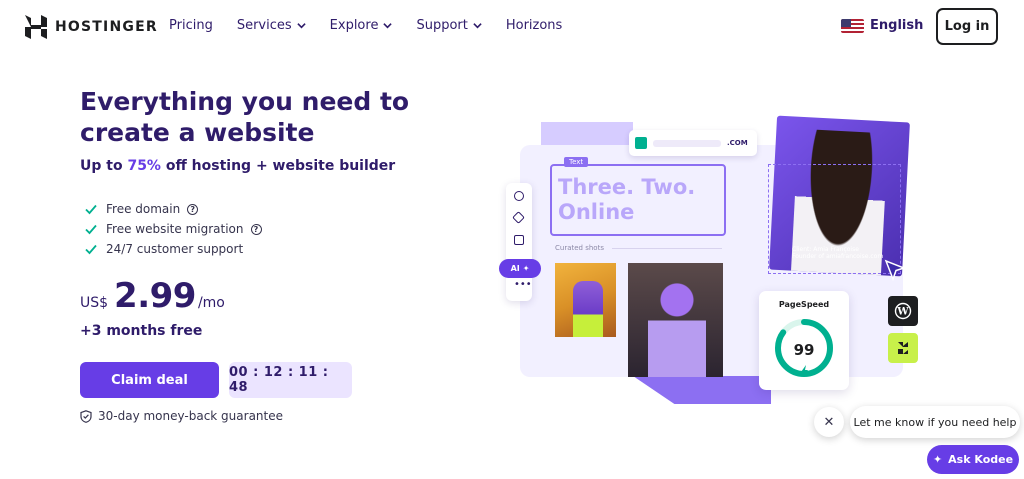 This screenshot has height=479, width=1024. I want to click on bolt-icon, so click(804, 371).